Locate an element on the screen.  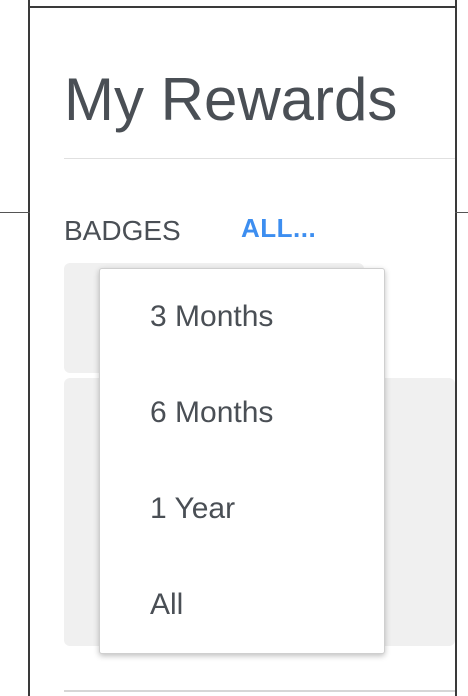
badges-tab: BADGES is located at coordinates (122, 231).